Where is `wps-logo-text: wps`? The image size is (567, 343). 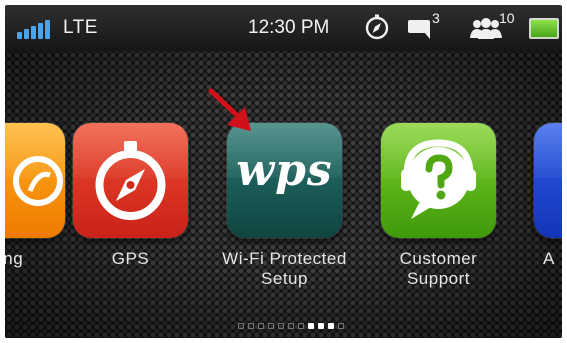
wps-logo-text: wps is located at coordinates (284, 170).